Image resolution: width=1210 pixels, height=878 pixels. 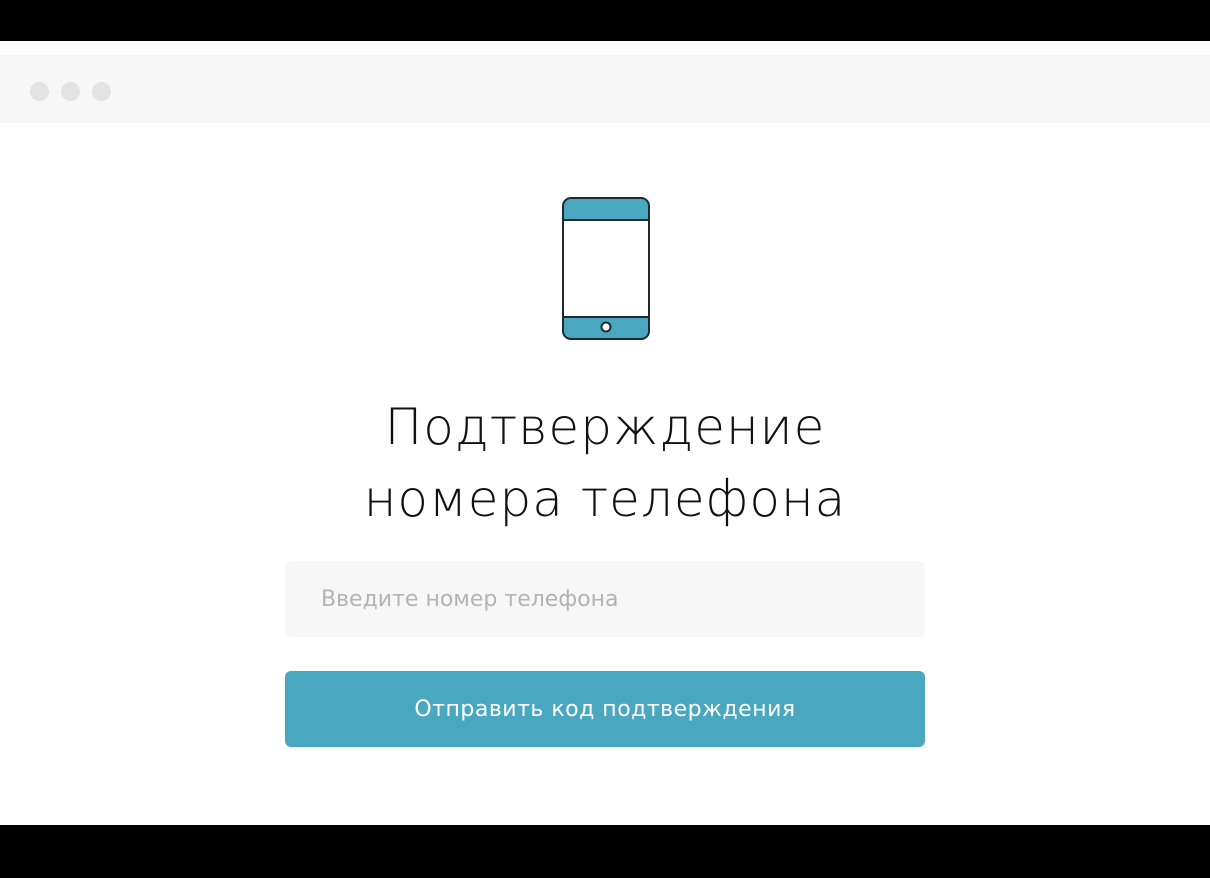 I want to click on window-titlebar, so click(x=605, y=89).